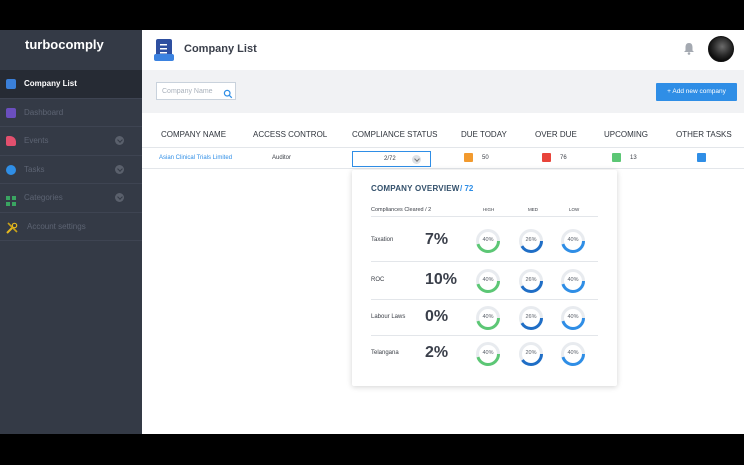  What do you see at coordinates (704, 134) in the screenshot?
I see `column-header-other-tasks: OTHER TASKS` at bounding box center [704, 134].